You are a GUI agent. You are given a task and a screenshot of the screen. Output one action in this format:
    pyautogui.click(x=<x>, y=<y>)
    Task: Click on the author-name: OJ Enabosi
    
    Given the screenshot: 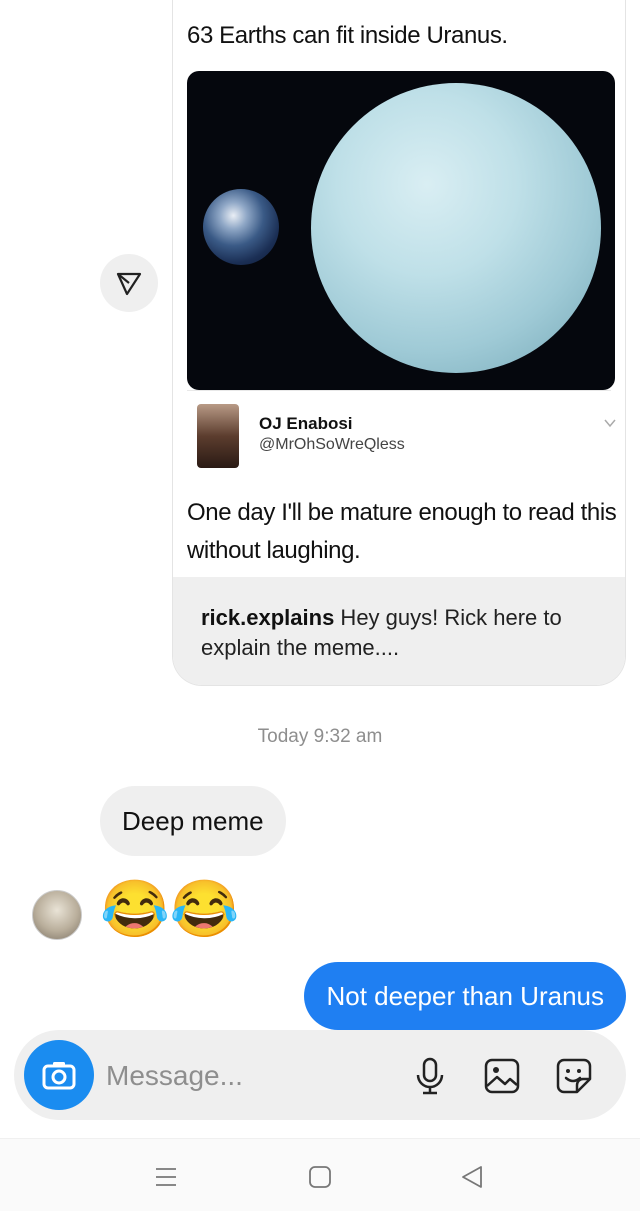 What is the action you would take?
    pyautogui.click(x=306, y=423)
    